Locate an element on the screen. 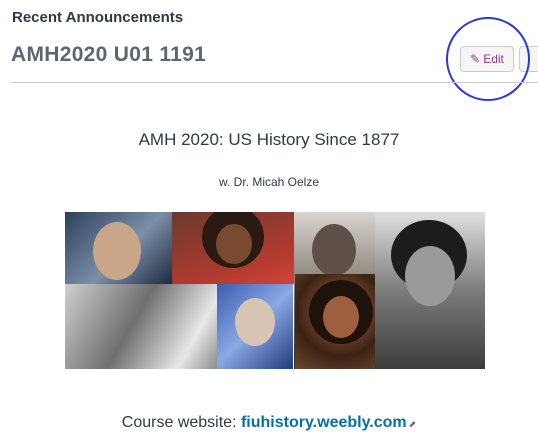 This screenshot has height=432, width=538. course-website-link: fiuhistory.weebly.com is located at coordinates (324, 422).